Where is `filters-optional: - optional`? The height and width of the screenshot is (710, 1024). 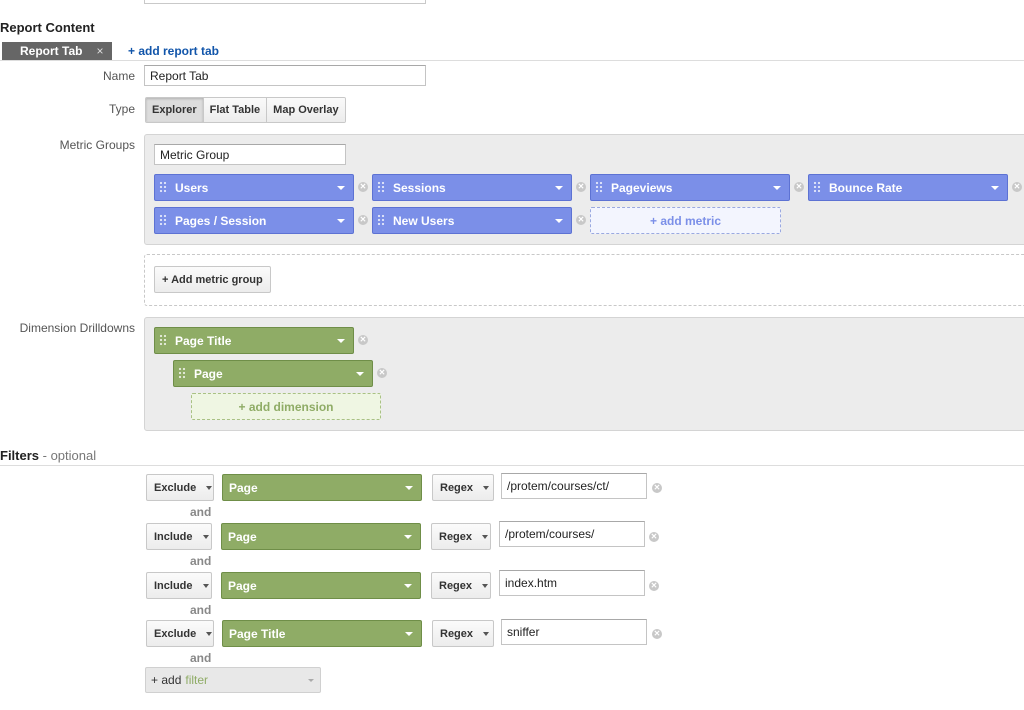
filters-optional: - optional is located at coordinates (68, 455).